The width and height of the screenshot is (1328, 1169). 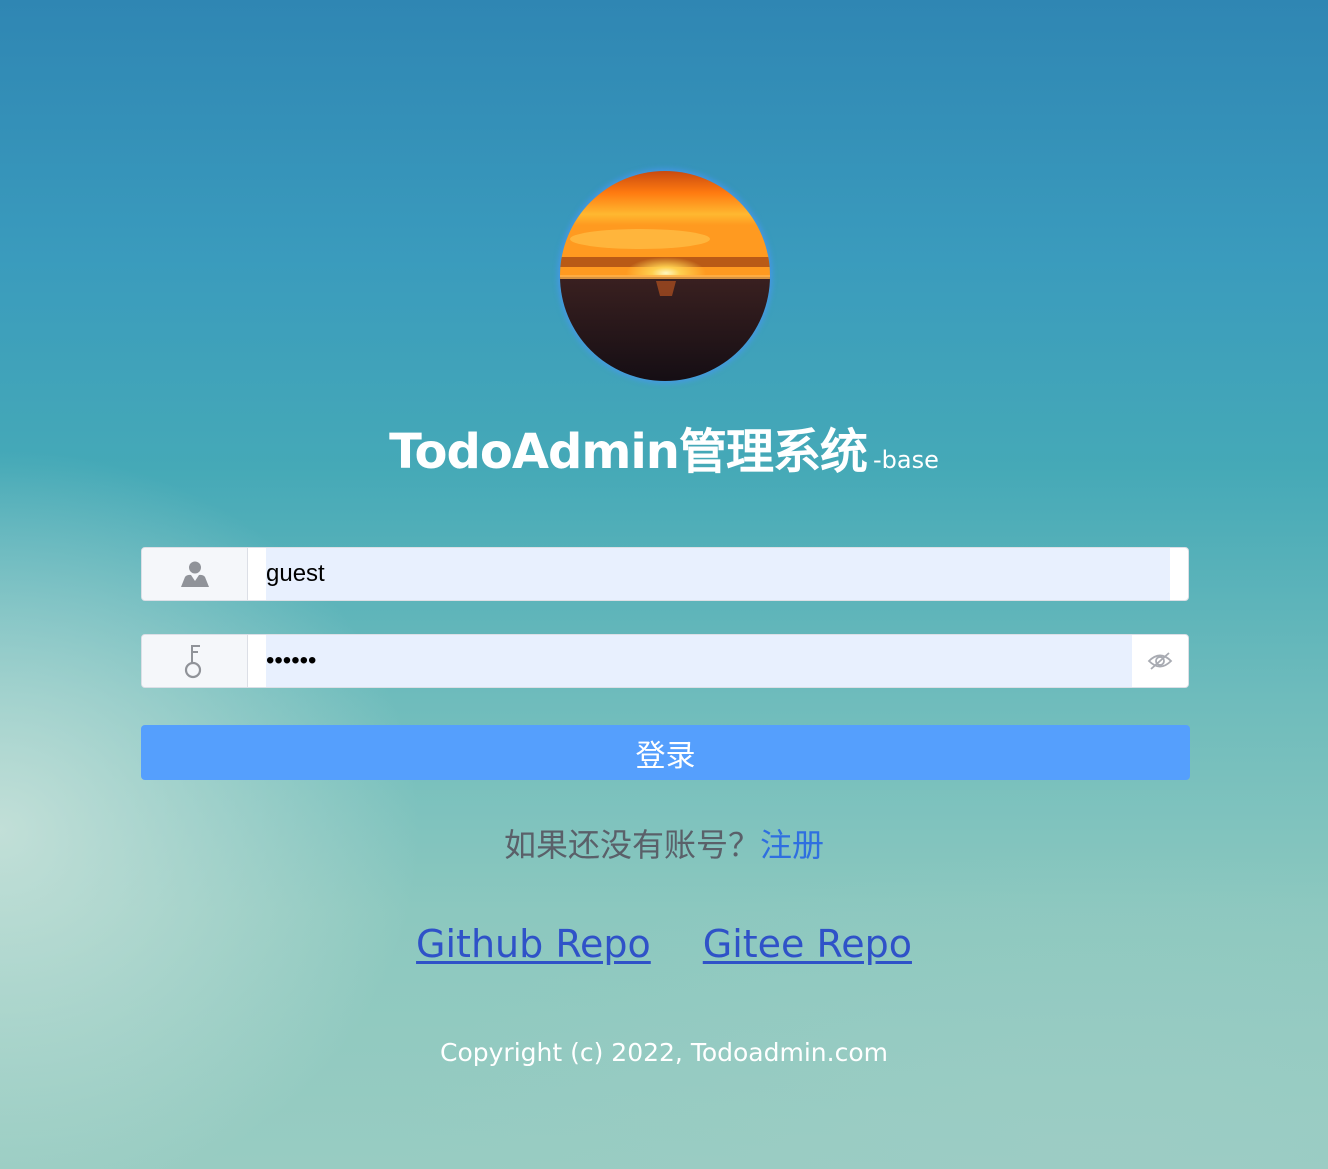 I want to click on password-input: ••••••, so click(x=690, y=661).